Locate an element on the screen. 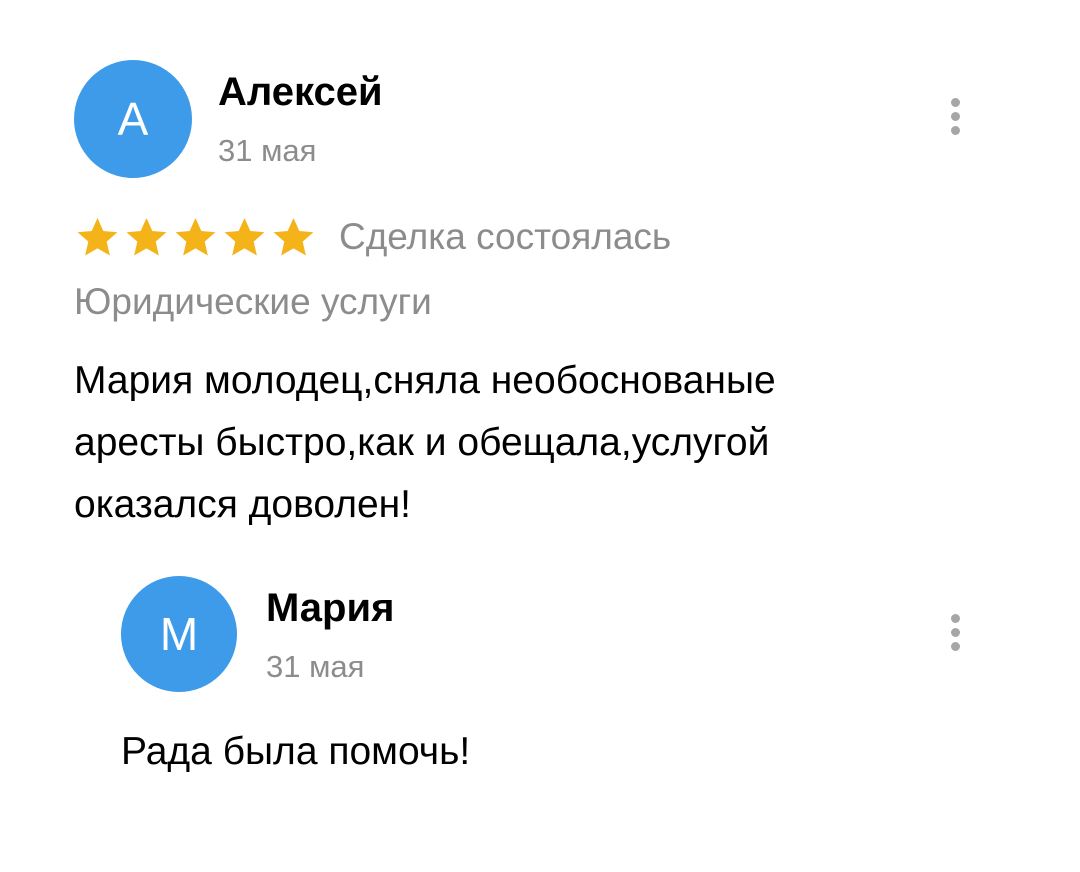  reviewer-avatar-letter: А is located at coordinates (133, 119).